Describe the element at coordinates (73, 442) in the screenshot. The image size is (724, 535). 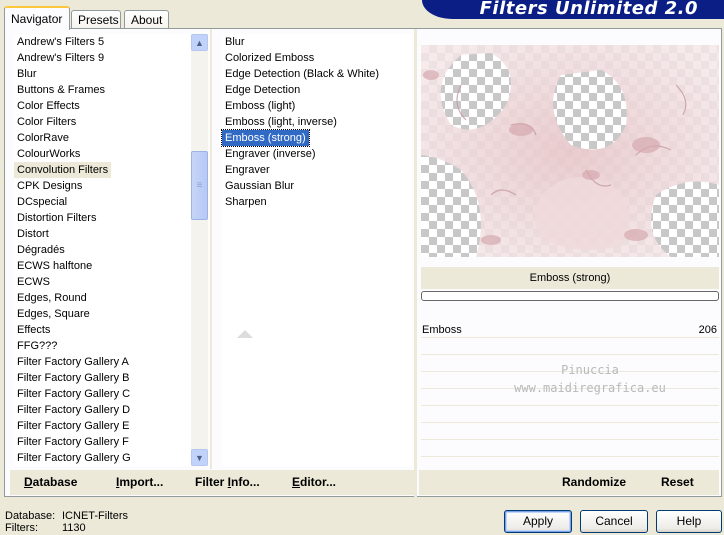
I see `list-item: Filter Factory Gallery F` at that location.